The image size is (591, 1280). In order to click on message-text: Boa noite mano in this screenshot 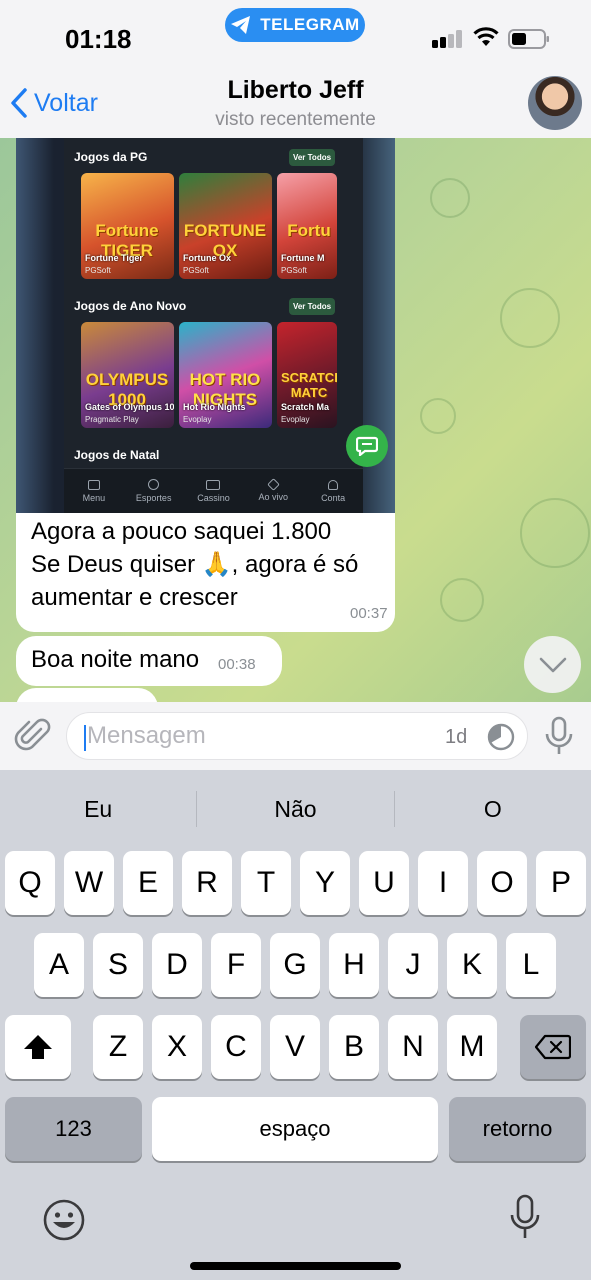, I will do `click(115, 659)`.